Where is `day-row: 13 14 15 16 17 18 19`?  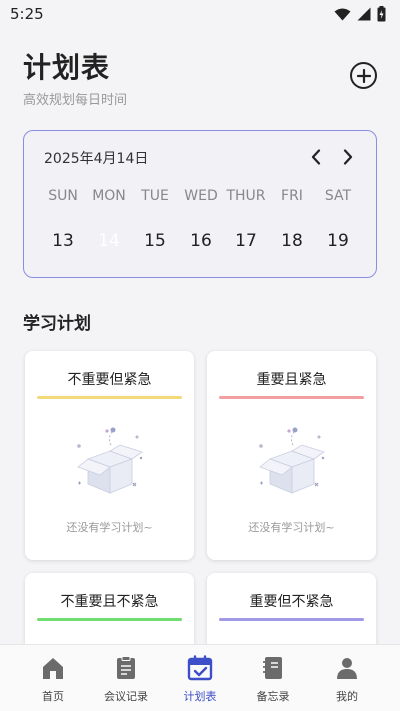 day-row: 13 14 15 16 17 18 19 is located at coordinates (201, 241).